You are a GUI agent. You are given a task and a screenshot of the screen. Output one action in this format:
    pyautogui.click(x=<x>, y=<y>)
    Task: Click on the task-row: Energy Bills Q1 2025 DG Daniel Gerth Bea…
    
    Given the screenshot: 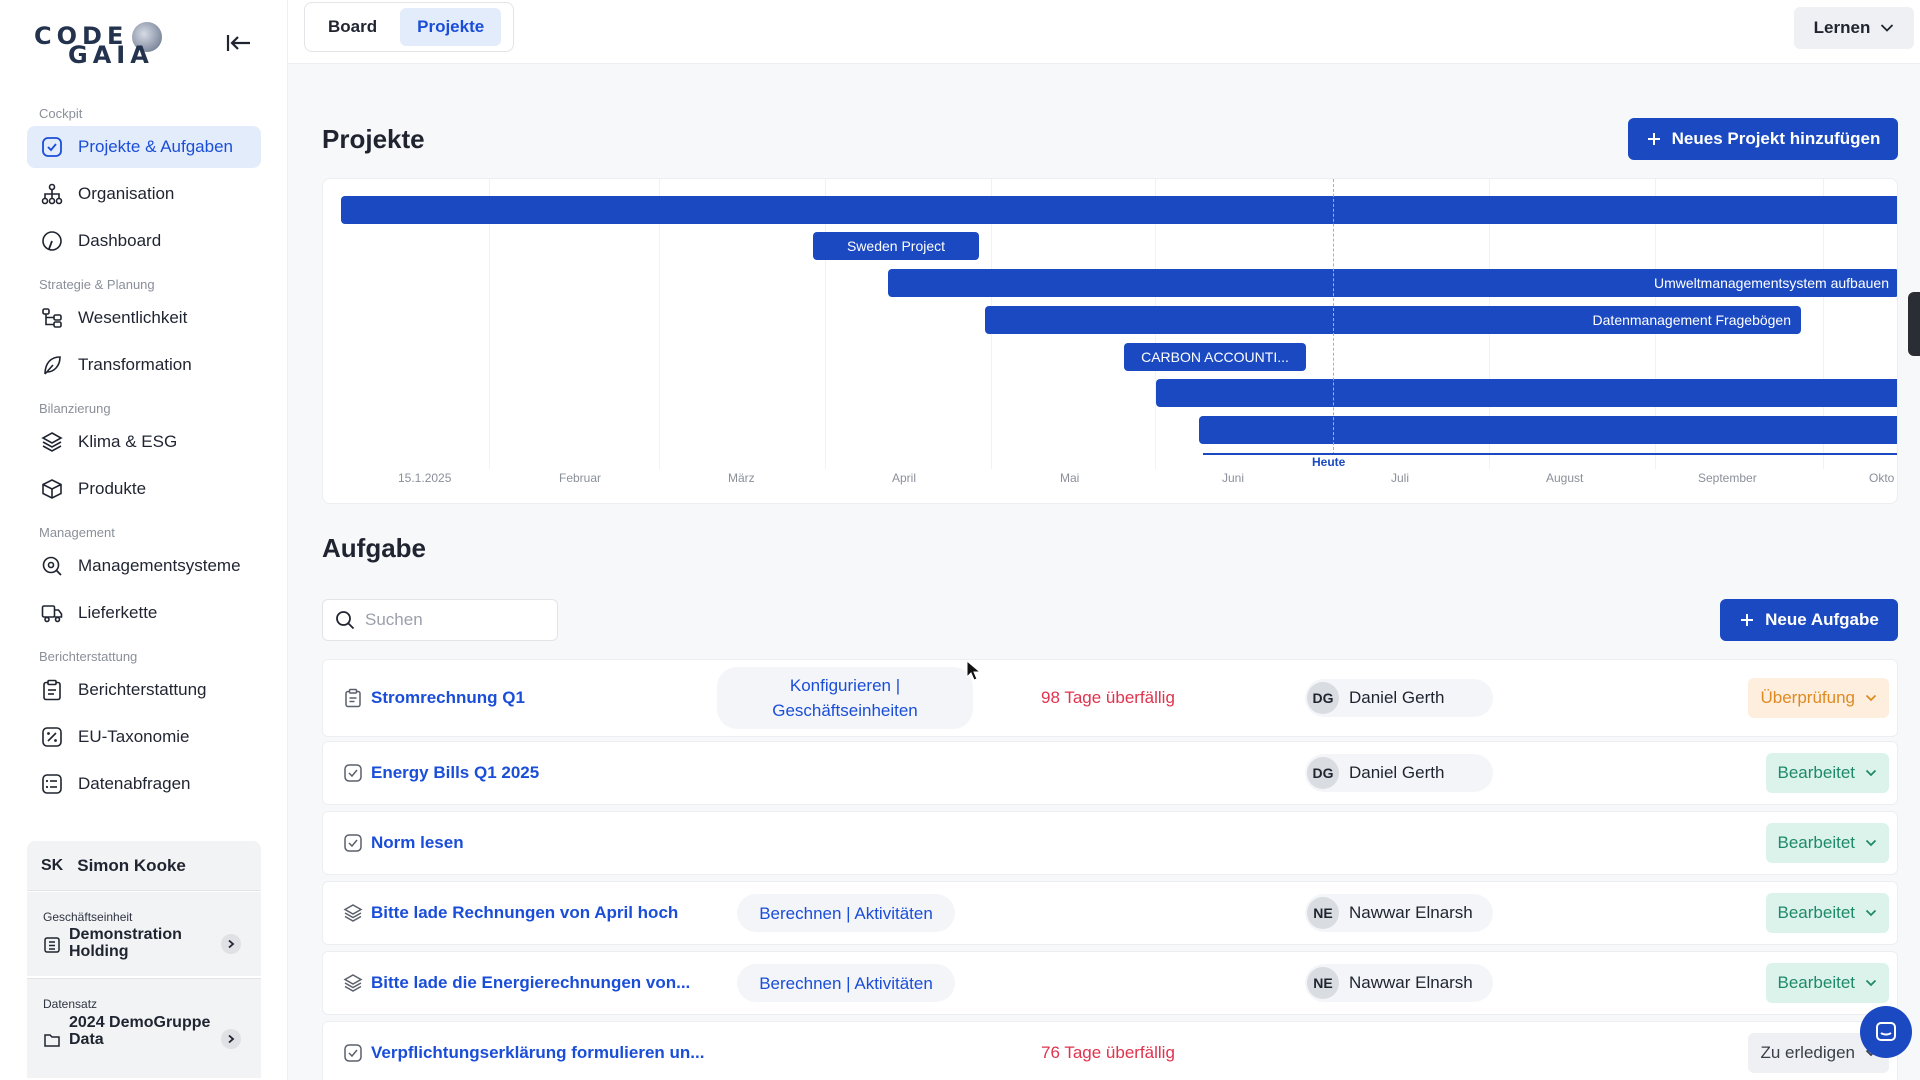 What is the action you would take?
    pyautogui.click(x=1110, y=773)
    